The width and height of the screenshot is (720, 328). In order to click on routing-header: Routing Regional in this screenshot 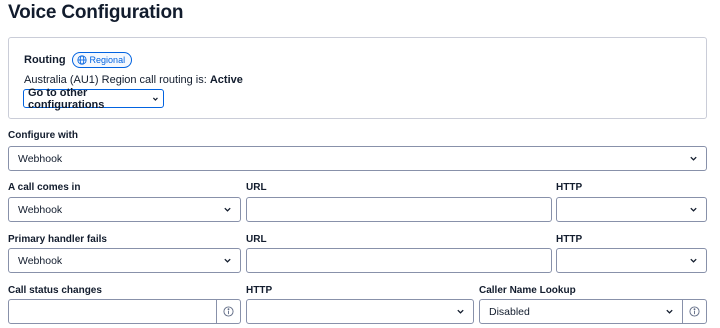, I will do `click(78, 60)`.